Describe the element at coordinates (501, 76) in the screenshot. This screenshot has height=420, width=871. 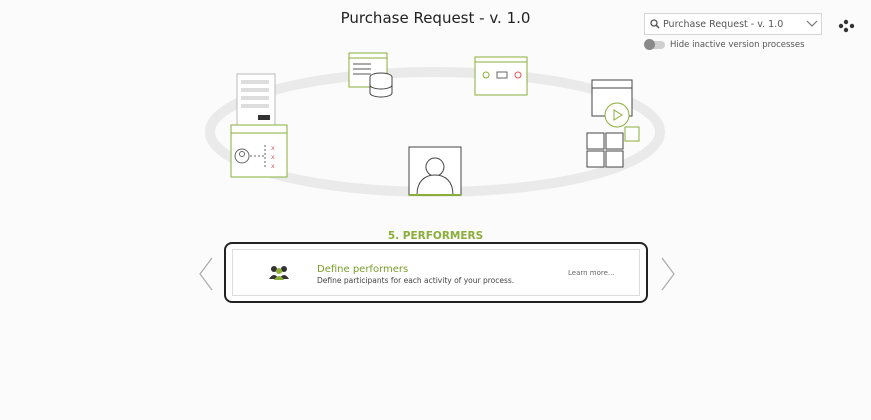
I see `workflow-icon` at that location.